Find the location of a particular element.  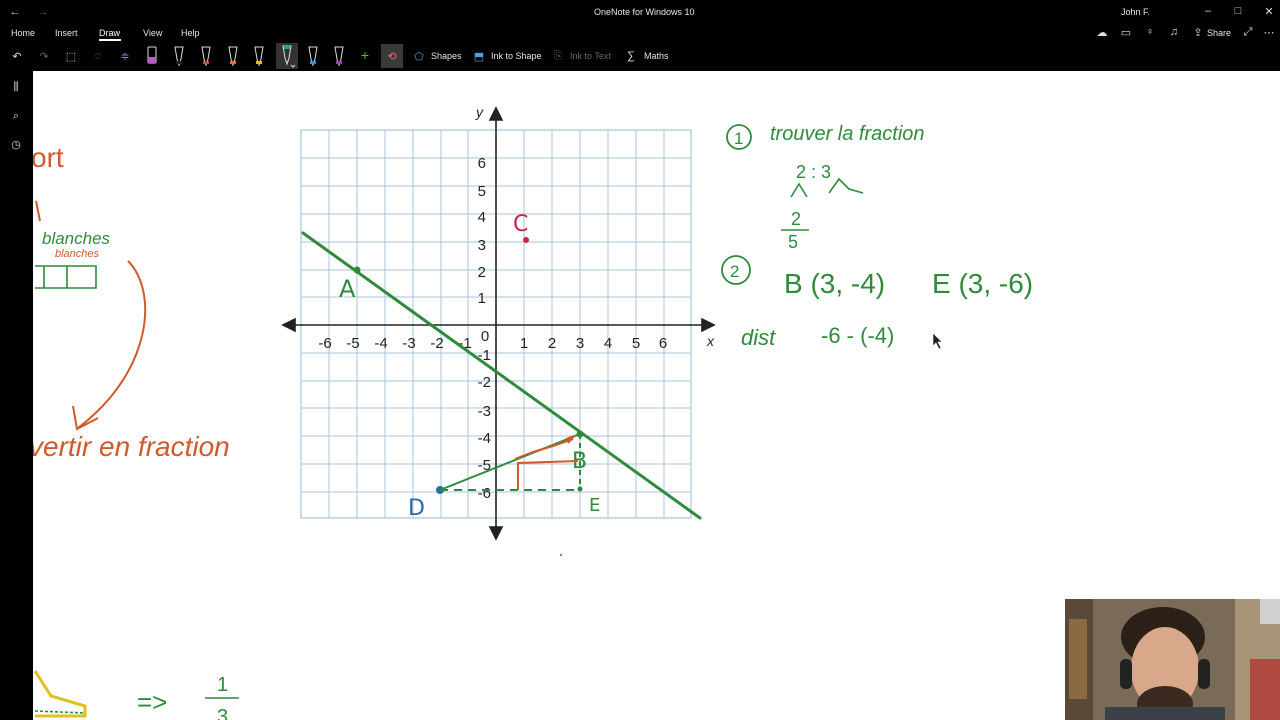

pen-yellow is located at coordinates (259, 56).